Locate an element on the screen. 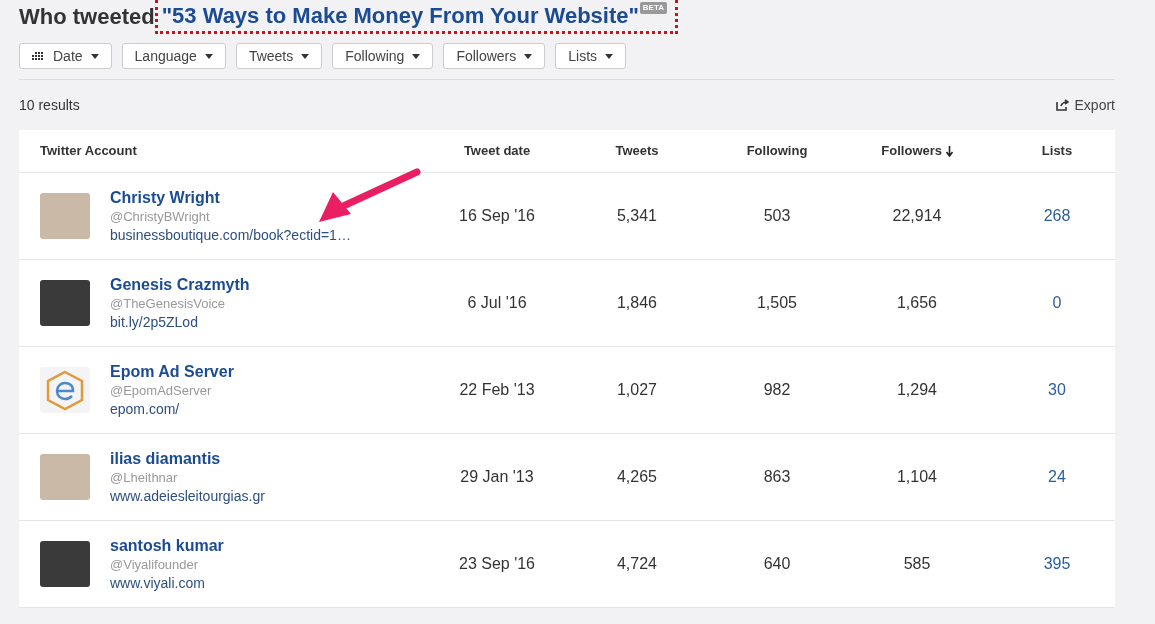 Image resolution: width=1155 pixels, height=624 pixels. table-cell-text: 1,294 is located at coordinates (916, 390).